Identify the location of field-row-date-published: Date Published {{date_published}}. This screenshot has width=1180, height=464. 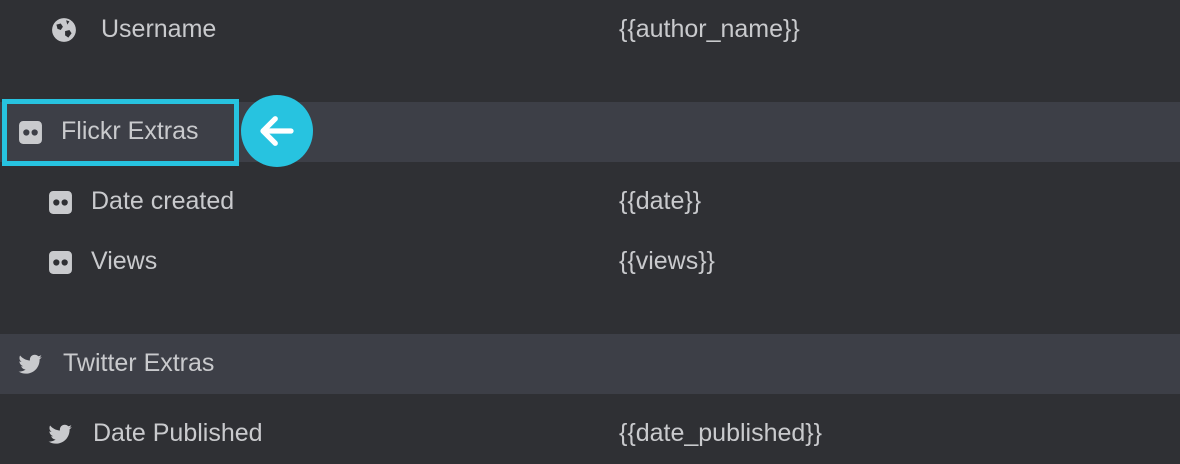
(590, 434).